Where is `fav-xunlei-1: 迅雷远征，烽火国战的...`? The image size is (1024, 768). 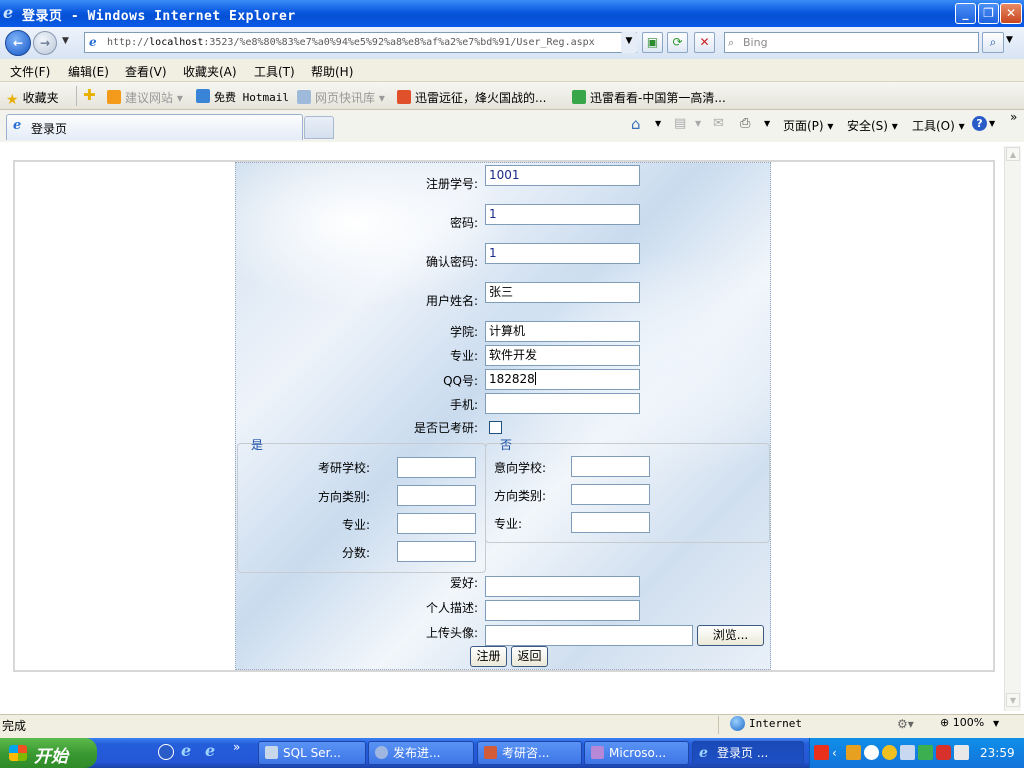 fav-xunlei-1: 迅雷远征，烽火国战的... is located at coordinates (471, 97).